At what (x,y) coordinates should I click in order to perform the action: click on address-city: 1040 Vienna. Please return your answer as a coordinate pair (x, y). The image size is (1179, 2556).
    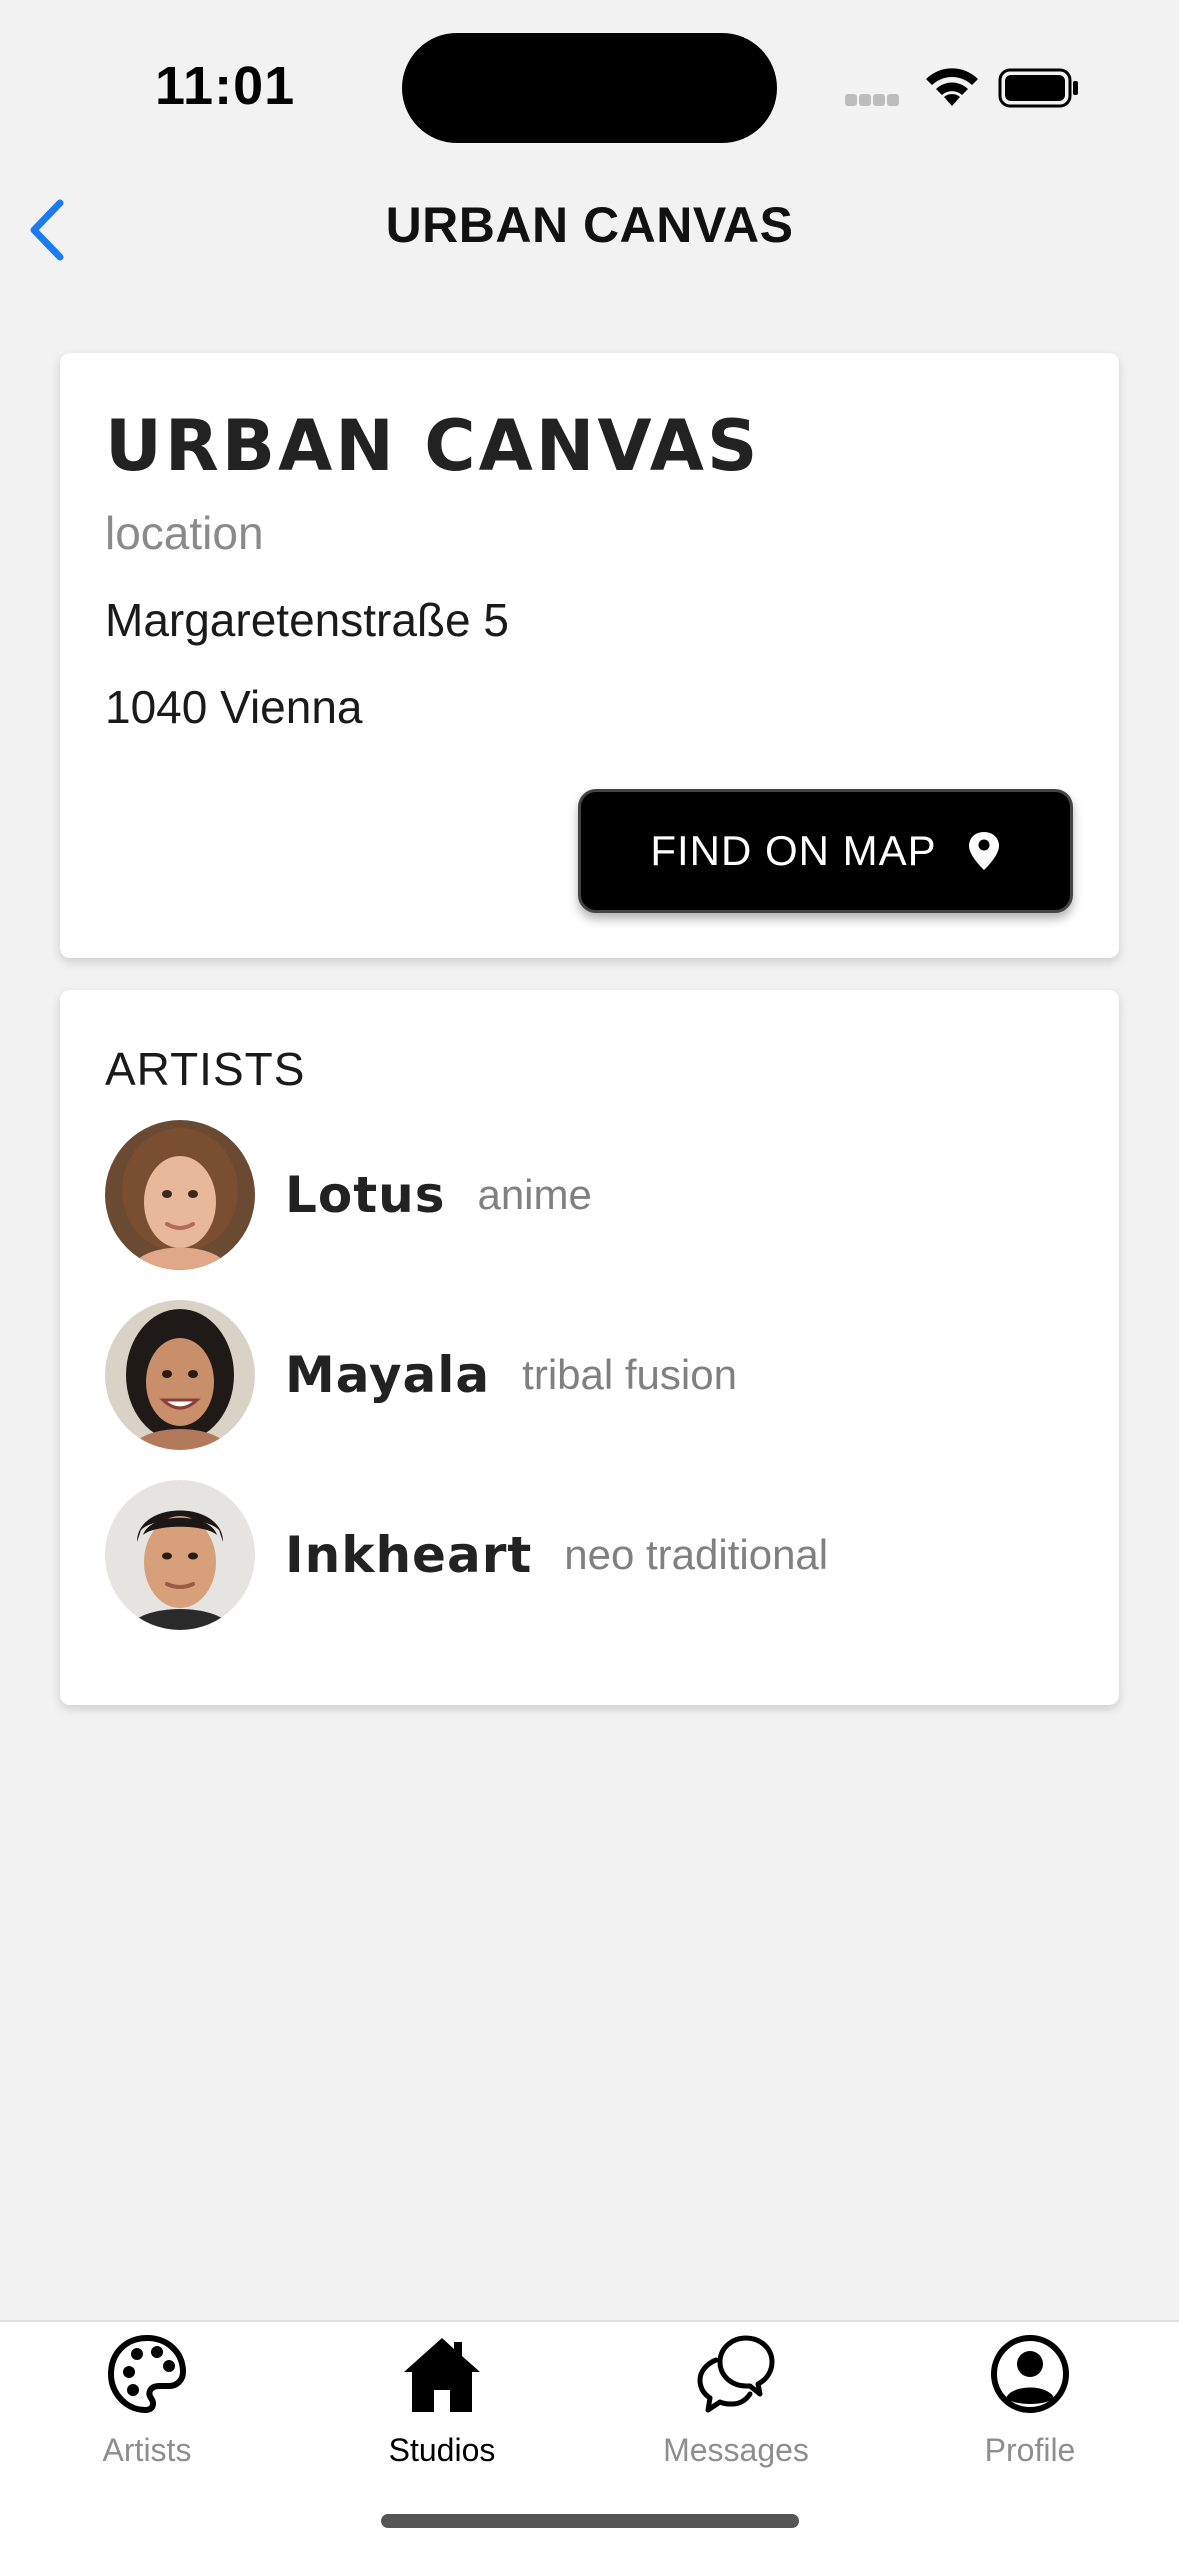
    Looking at the image, I should click on (234, 707).